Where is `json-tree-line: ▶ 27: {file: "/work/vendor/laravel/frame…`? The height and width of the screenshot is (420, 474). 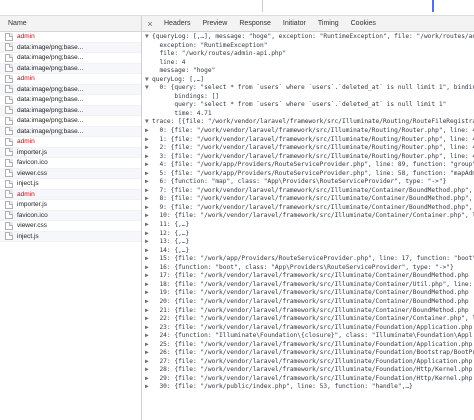
json-tree-line: ▶ 27: {file: "/work/vendor/laravel/frame… is located at coordinates (309, 362).